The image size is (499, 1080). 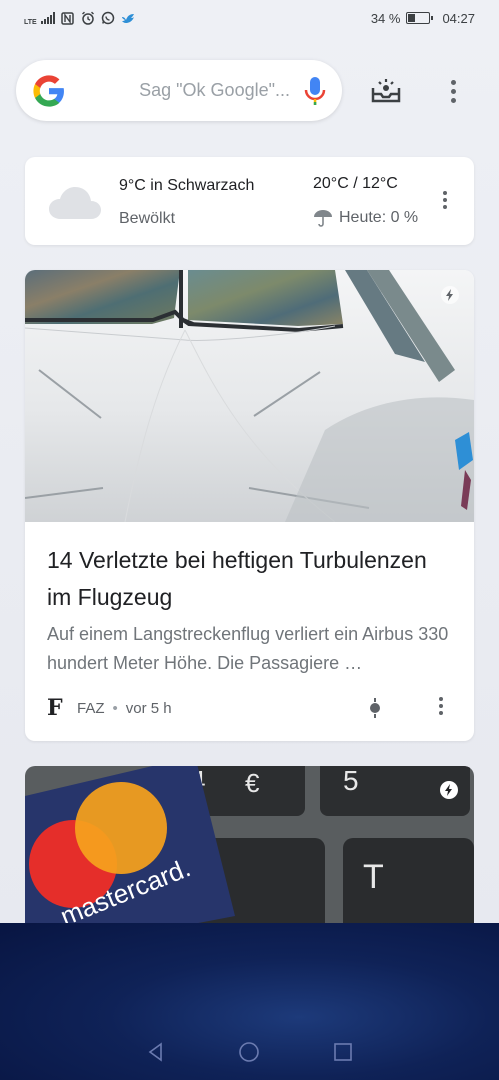 What do you see at coordinates (343, 1052) in the screenshot?
I see `recents-icon` at bounding box center [343, 1052].